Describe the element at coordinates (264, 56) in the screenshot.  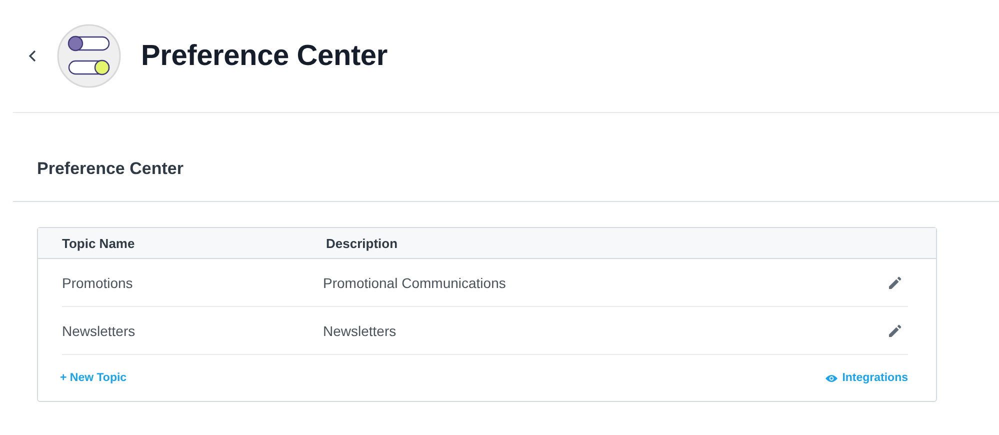
I see `page-title: Preference Center` at that location.